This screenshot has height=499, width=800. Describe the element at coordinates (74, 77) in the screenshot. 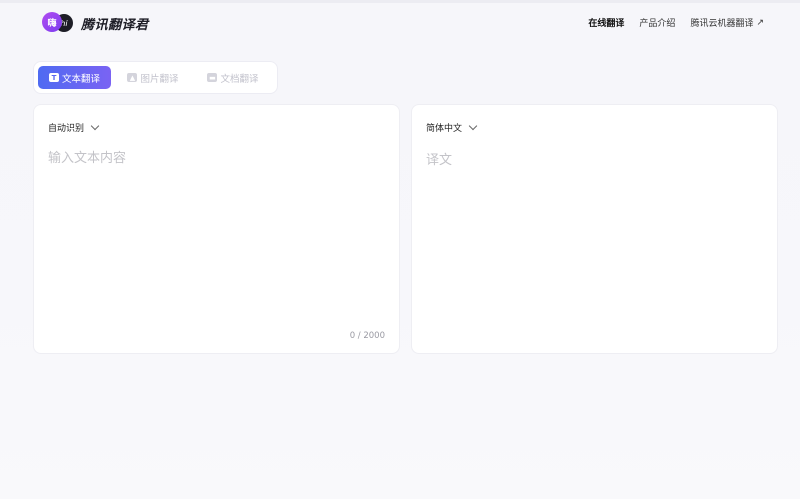

I see `tab-text-translate: T 文本翻译` at that location.